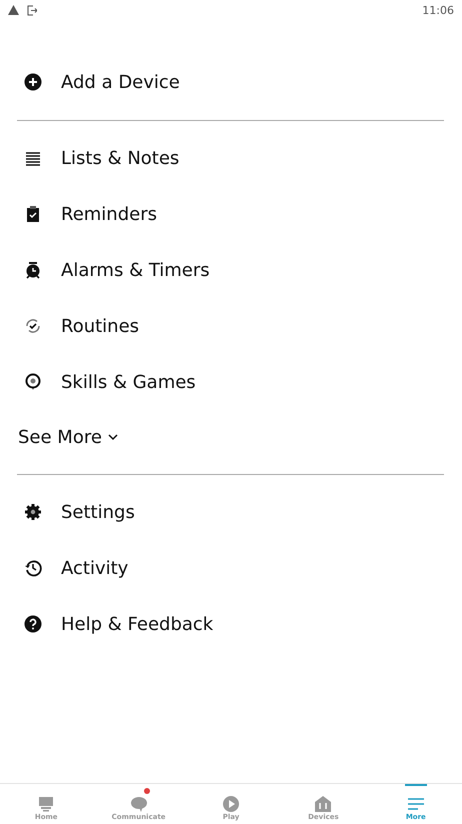 Image resolution: width=462 pixels, height=824 pixels. I want to click on menu-item: Settings, so click(231, 512).